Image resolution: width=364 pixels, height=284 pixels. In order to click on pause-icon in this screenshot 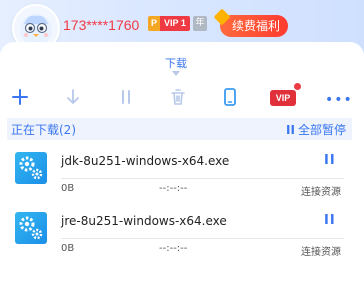, I will do `click(126, 97)`.